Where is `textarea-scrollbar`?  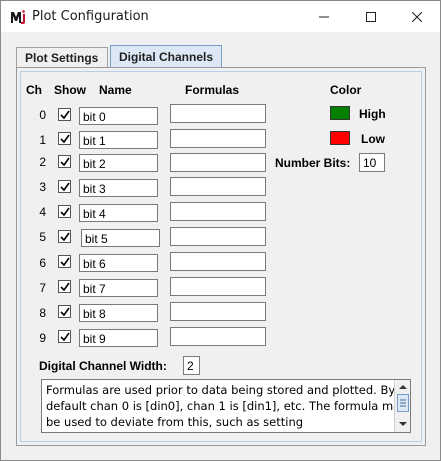 textarea-scrollbar is located at coordinates (402, 406).